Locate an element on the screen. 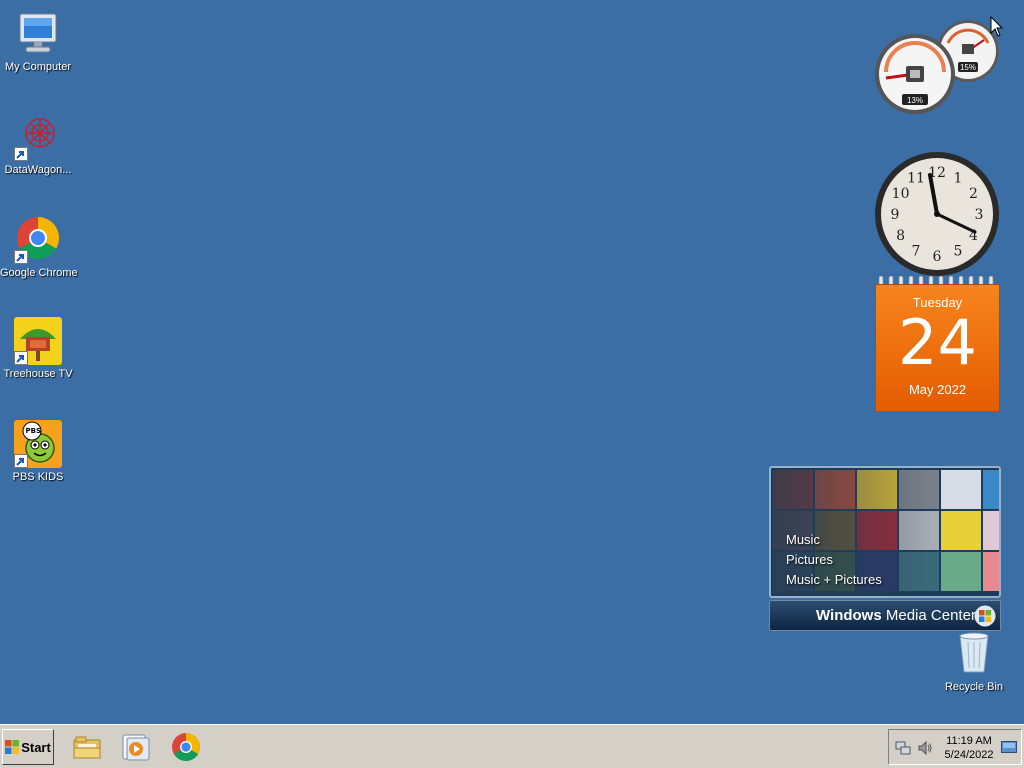 Image resolution: width=1024 pixels, height=768 pixels. mouse-pointer-icon is located at coordinates (997, 26).